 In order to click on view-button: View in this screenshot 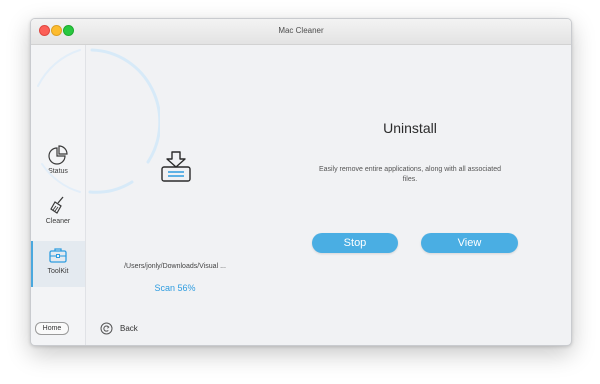, I will do `click(469, 243)`.